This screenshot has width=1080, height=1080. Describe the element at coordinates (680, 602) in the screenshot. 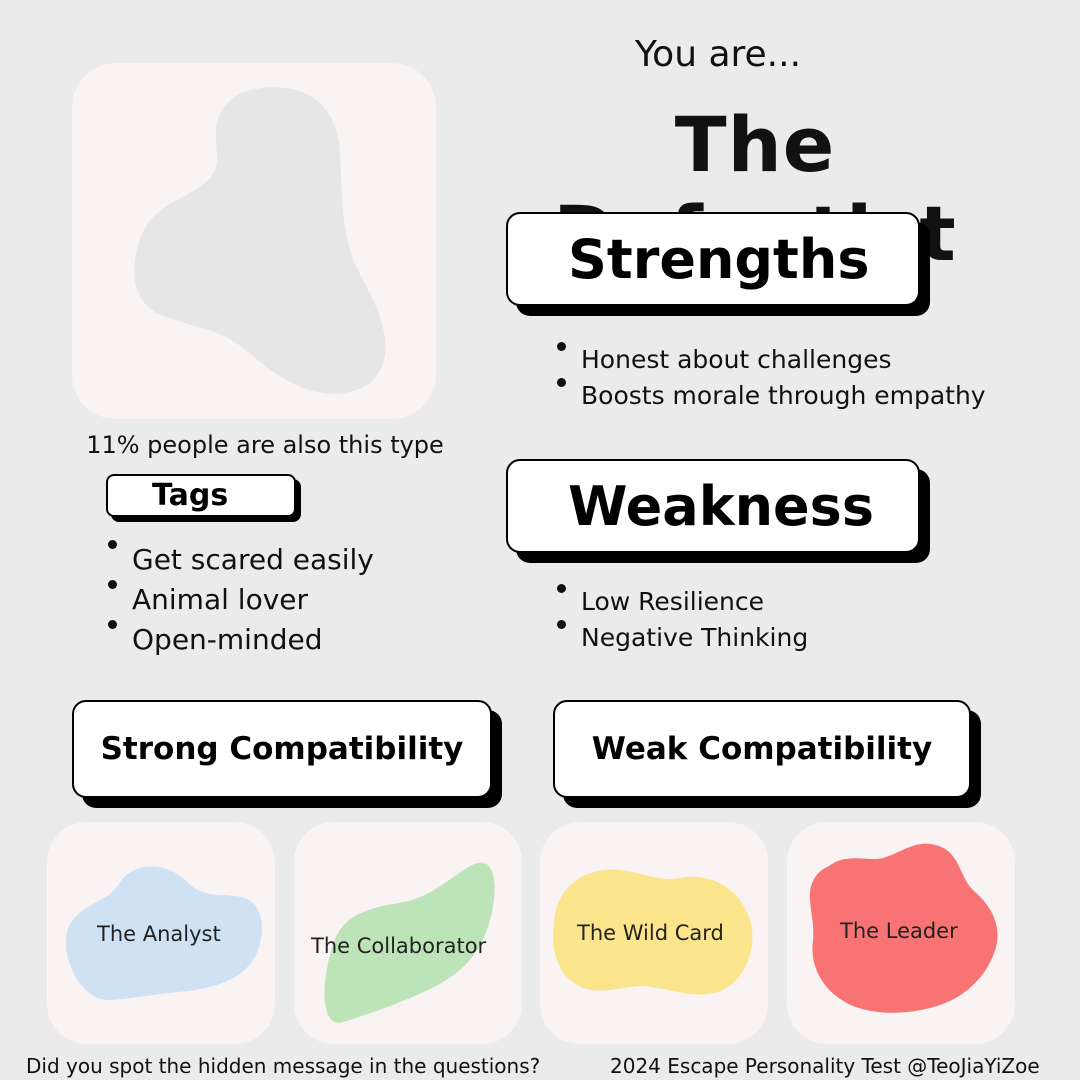

I see `weakness-item: Low Resilience` at that location.